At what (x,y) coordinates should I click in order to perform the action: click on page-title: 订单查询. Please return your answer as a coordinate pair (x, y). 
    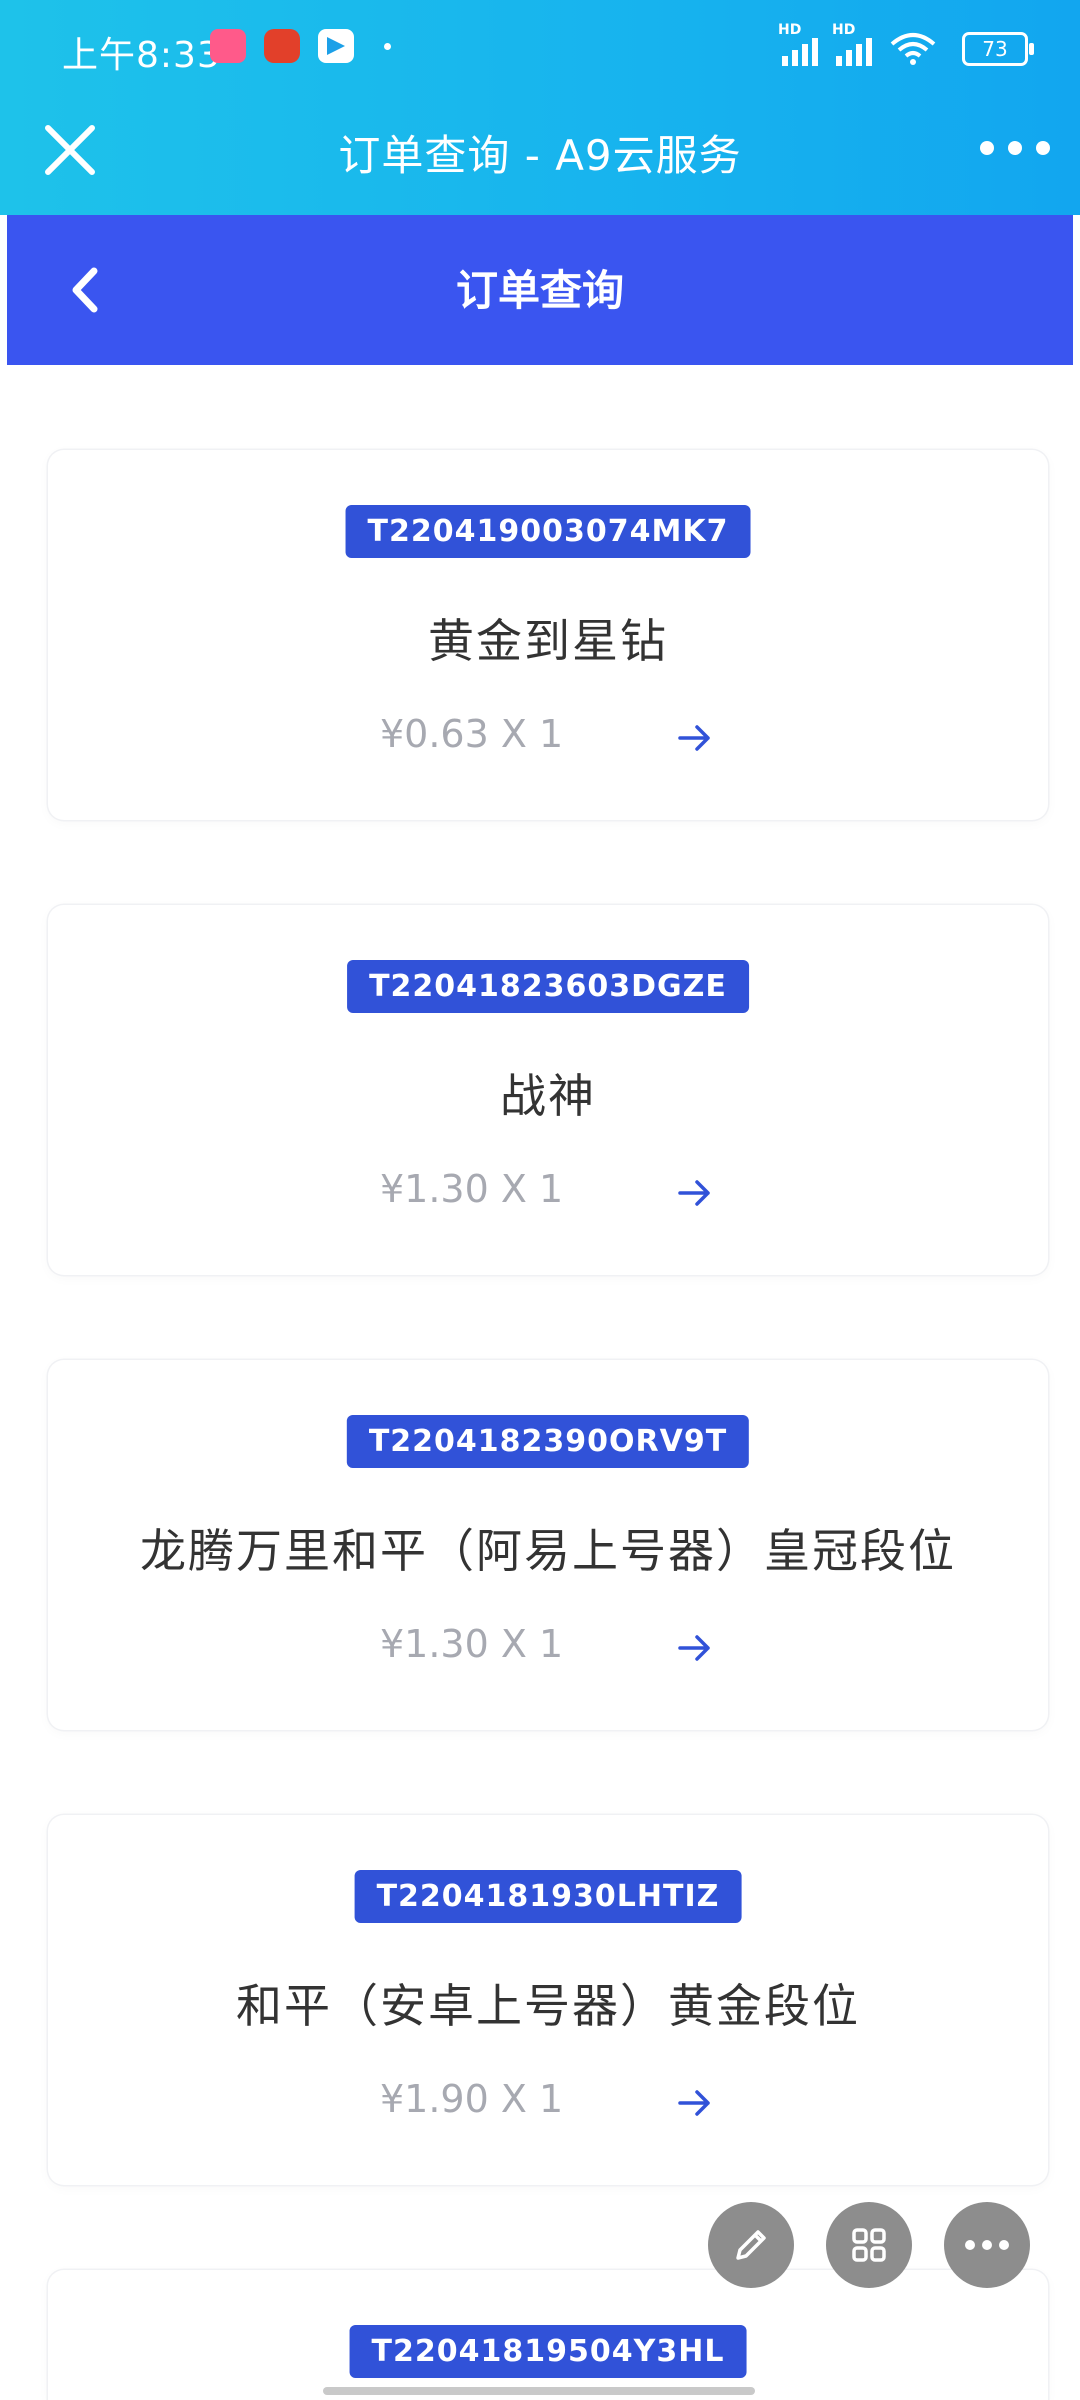
    Looking at the image, I should click on (539, 290).